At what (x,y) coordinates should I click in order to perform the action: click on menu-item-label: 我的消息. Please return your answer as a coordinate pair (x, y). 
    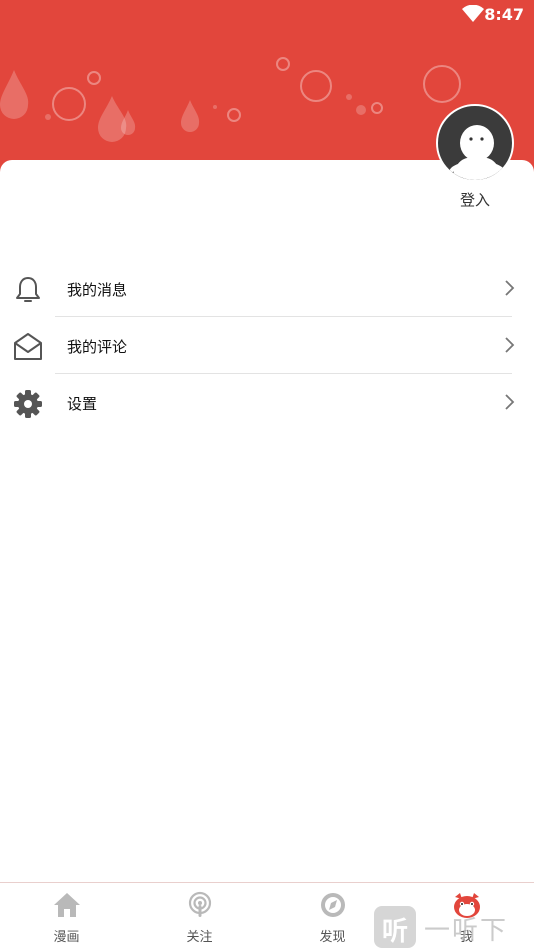
    Looking at the image, I should click on (97, 290).